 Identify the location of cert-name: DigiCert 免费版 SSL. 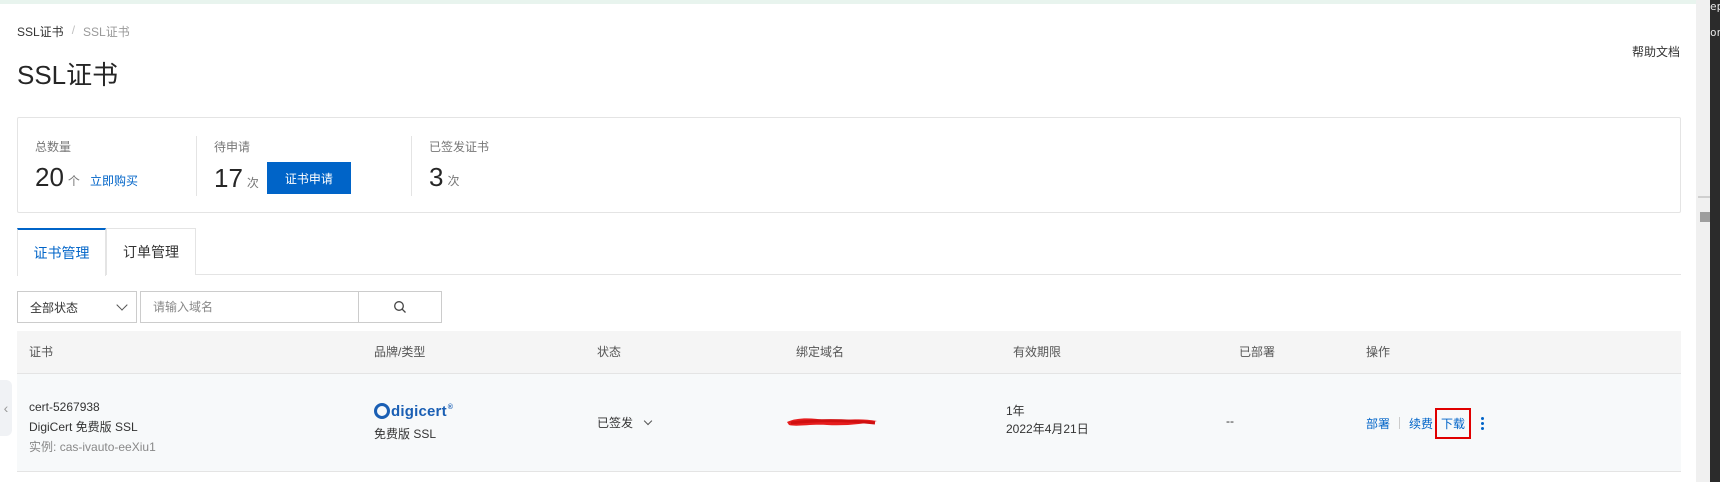
(83, 427).